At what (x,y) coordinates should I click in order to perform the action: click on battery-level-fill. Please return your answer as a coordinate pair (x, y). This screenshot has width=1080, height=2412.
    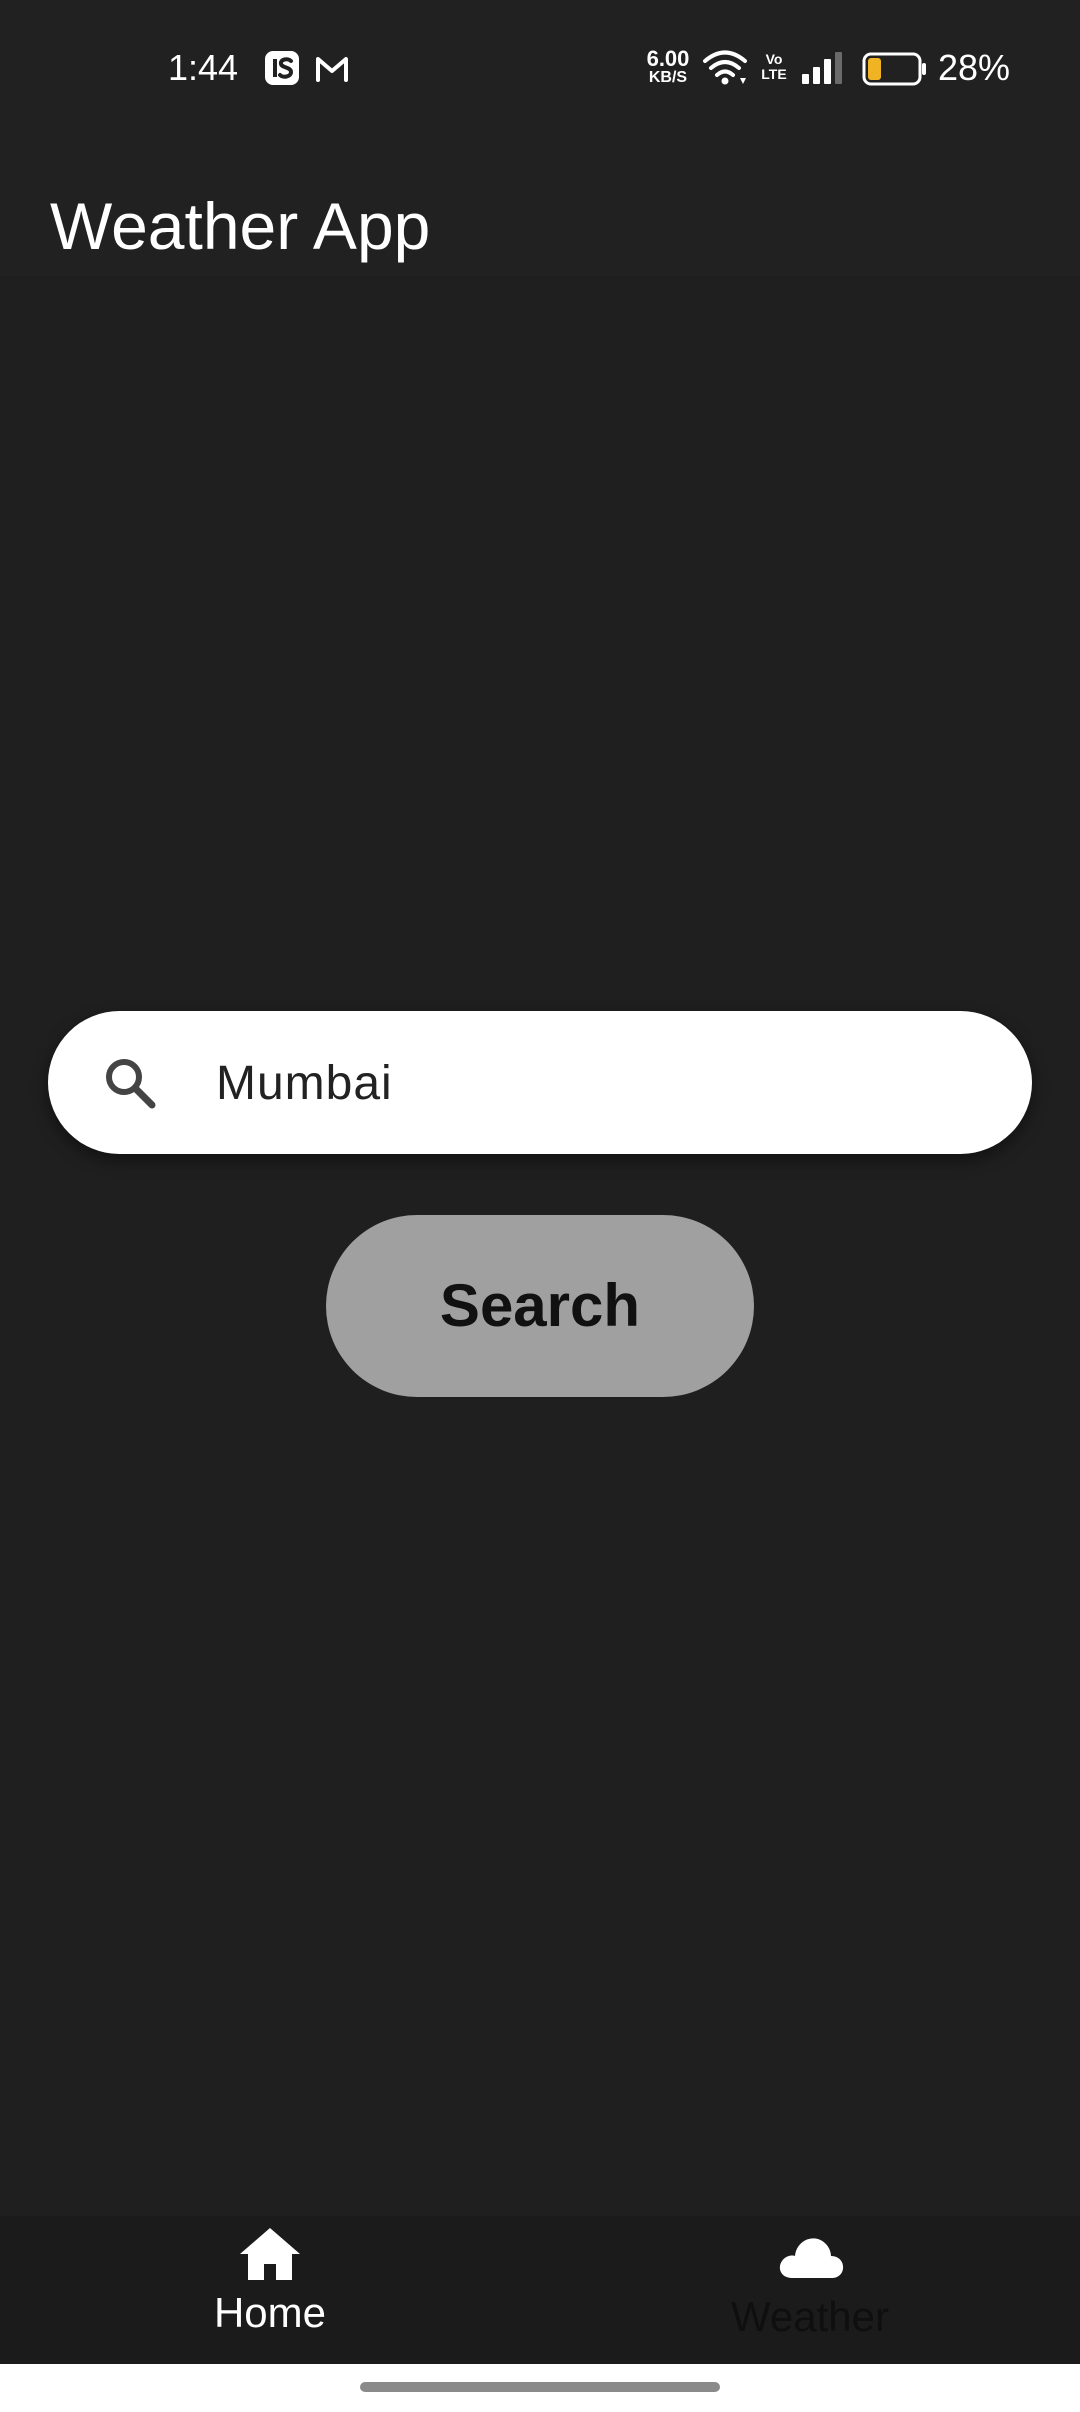
    Looking at the image, I should click on (874, 69).